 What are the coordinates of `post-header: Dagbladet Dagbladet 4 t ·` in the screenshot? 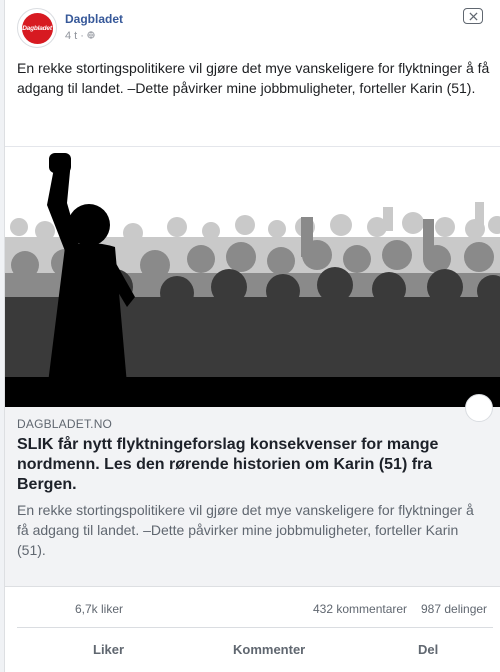 It's located at (252, 29).